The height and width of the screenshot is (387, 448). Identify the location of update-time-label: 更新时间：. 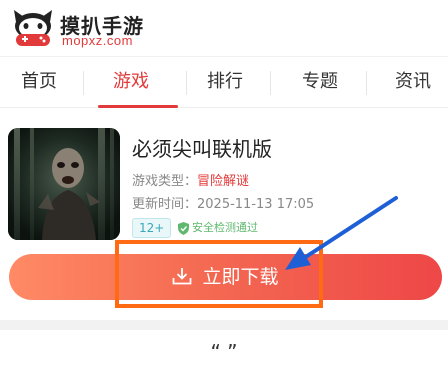
(165, 204).